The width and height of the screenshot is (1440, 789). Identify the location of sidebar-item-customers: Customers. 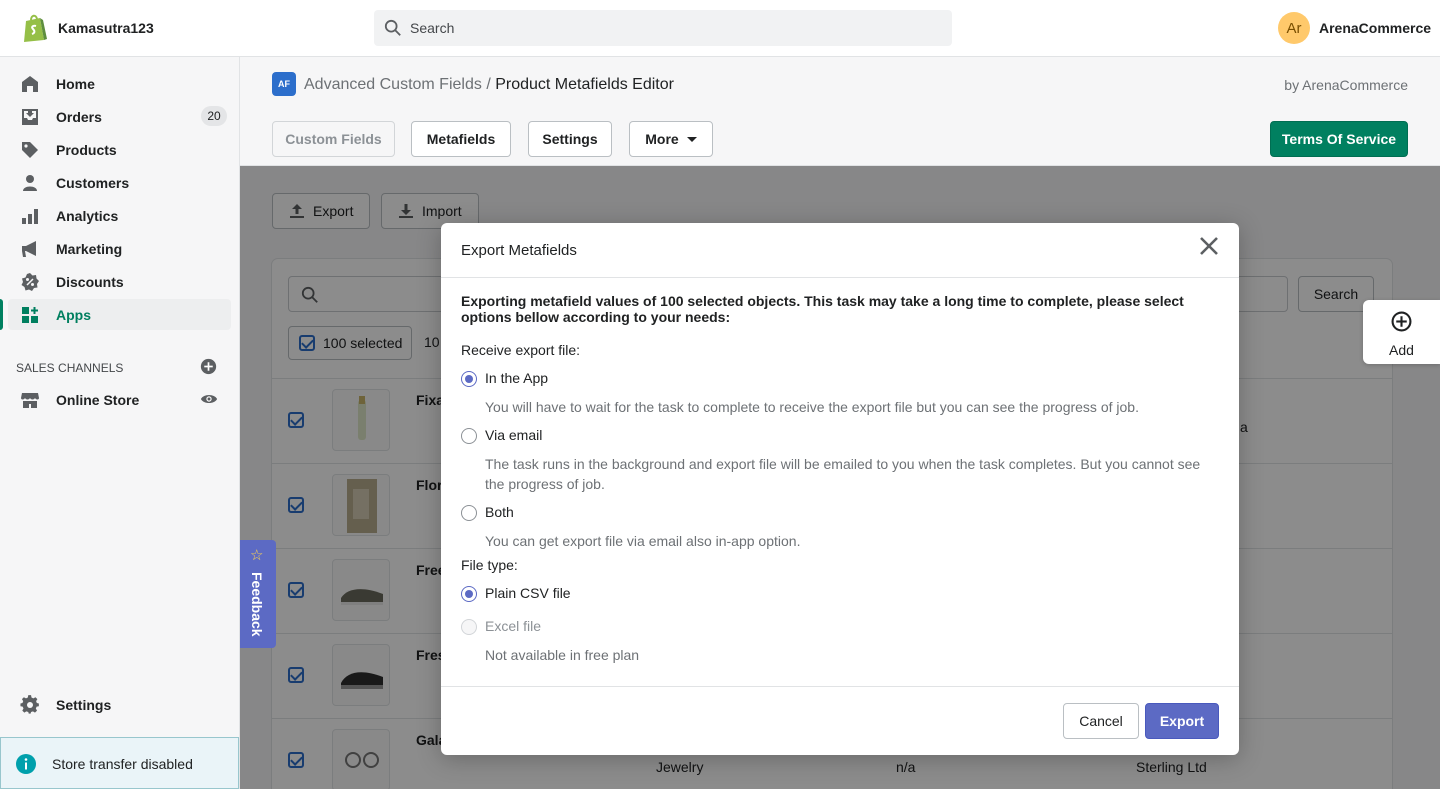
(119, 182).